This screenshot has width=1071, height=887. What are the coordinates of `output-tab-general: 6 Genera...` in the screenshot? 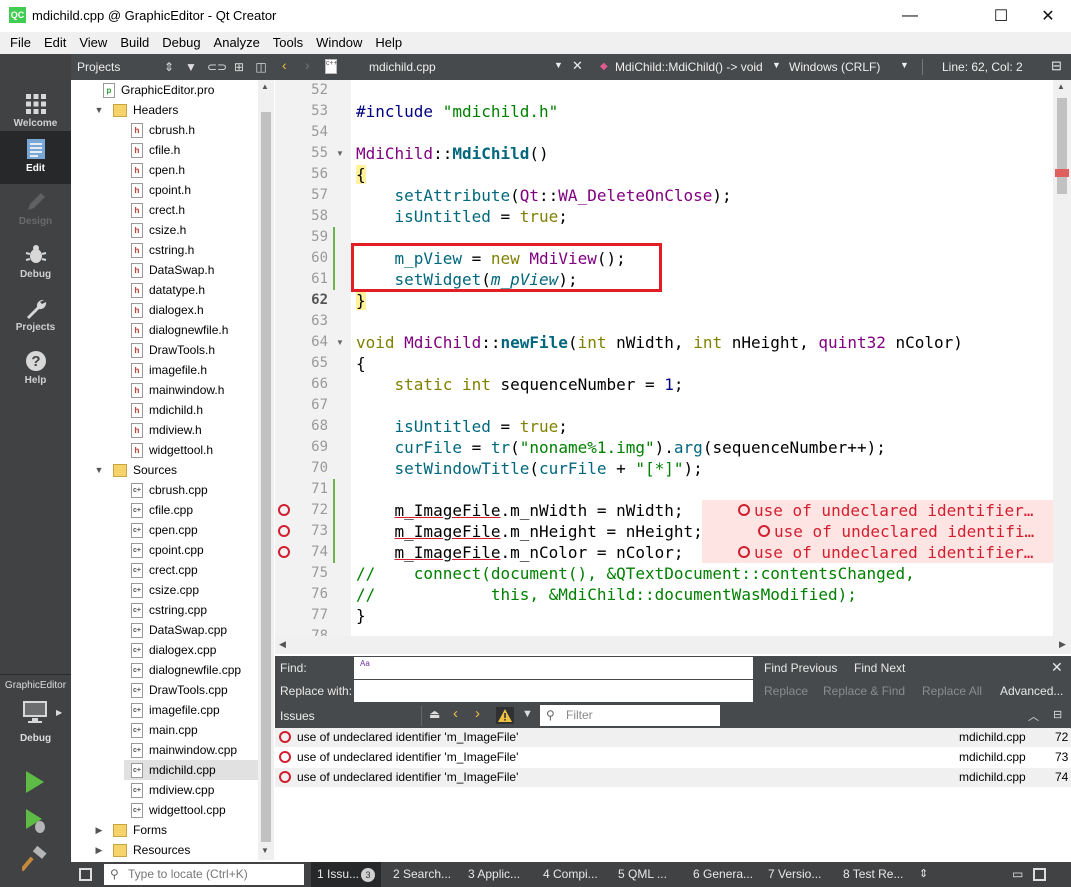 It's located at (723, 874).